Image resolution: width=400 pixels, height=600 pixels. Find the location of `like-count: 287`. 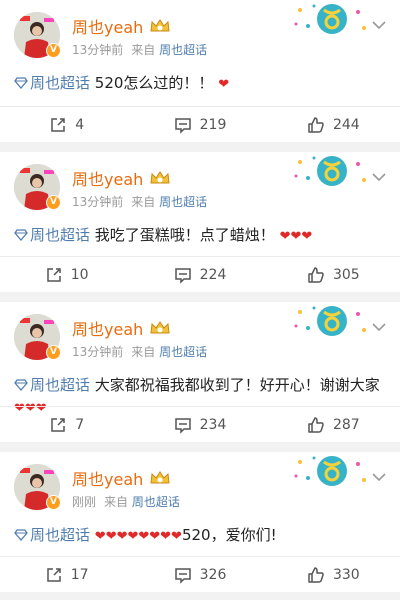

like-count: 287 is located at coordinates (346, 424).